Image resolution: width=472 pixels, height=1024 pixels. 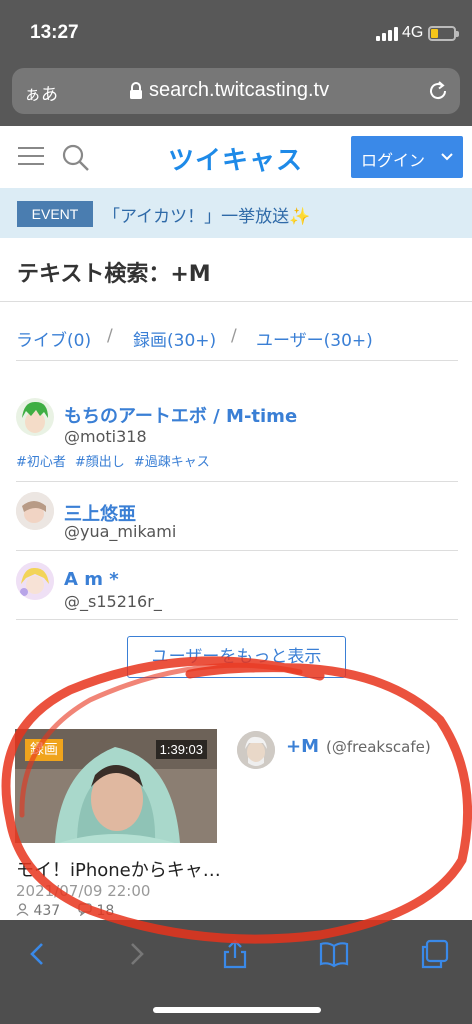 I want to click on user-handle: @_s15216r_, so click(x=113, y=601).